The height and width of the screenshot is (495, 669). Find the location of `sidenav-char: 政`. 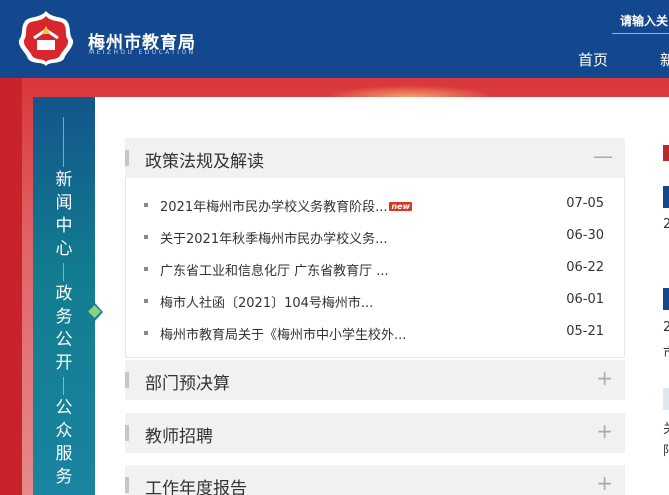

sidenav-char: 政 is located at coordinates (64, 294).